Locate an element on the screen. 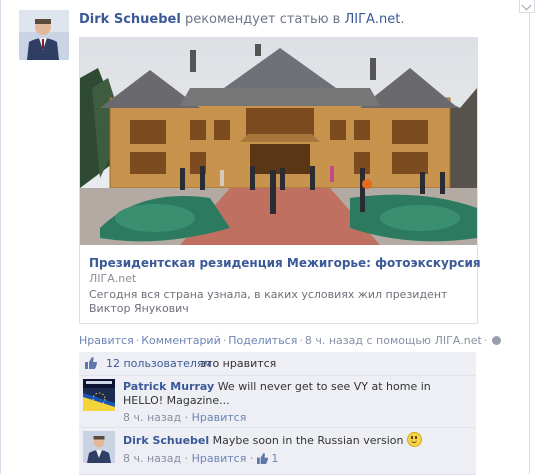  comment-meta: 8 ч. назад · Нравится is located at coordinates (184, 417).